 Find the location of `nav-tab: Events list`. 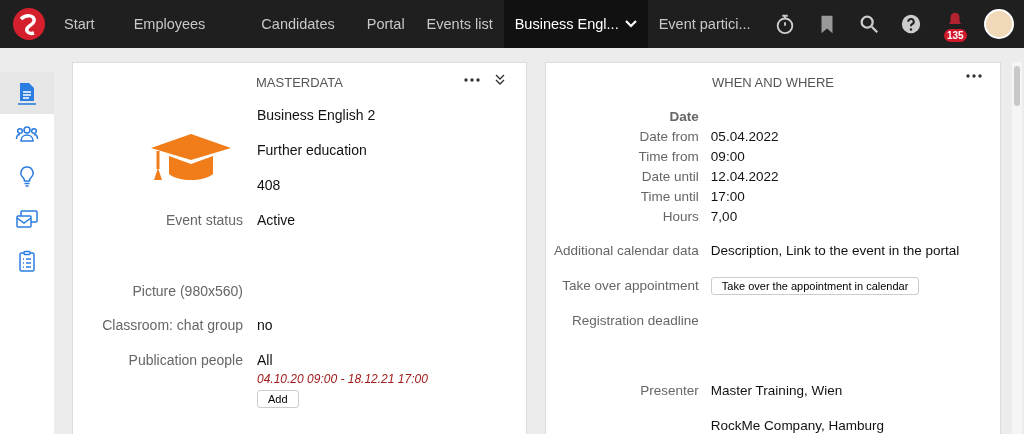

nav-tab: Events list is located at coordinates (459, 24).